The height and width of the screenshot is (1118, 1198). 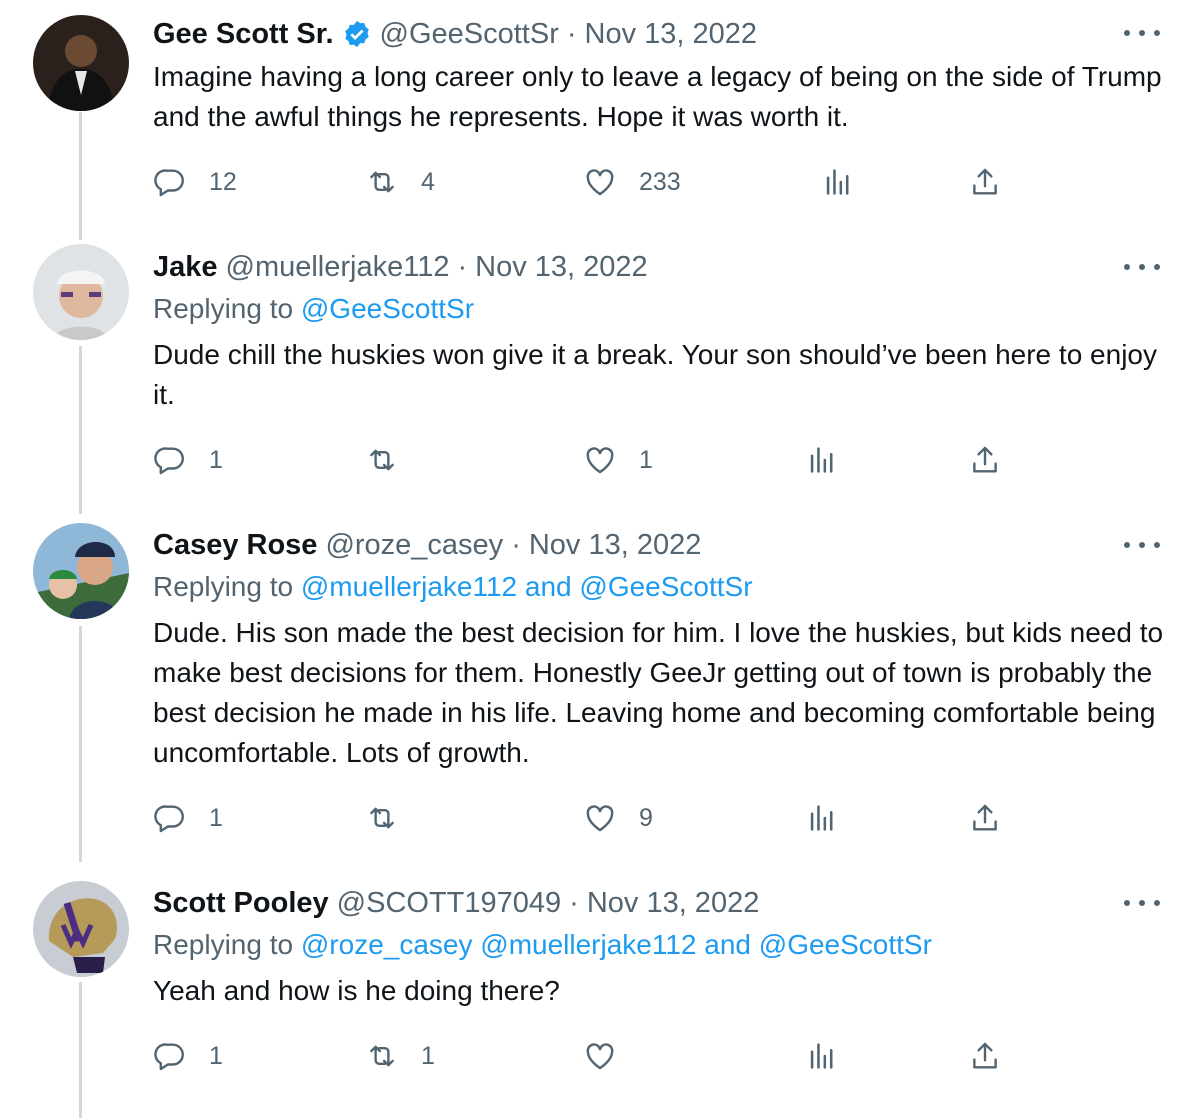 I want to click on like-button: 233, so click(x=632, y=182).